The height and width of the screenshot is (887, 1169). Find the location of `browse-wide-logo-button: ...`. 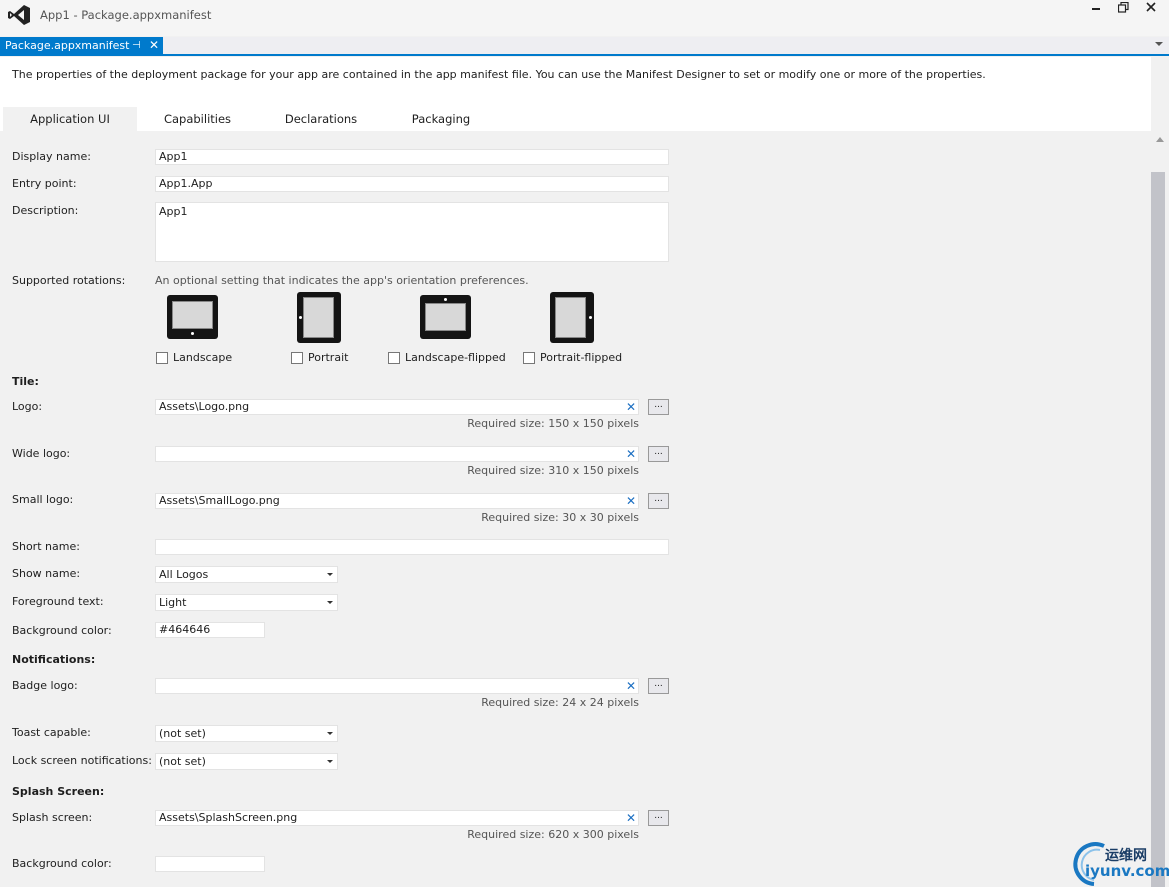

browse-wide-logo-button: ... is located at coordinates (658, 454).